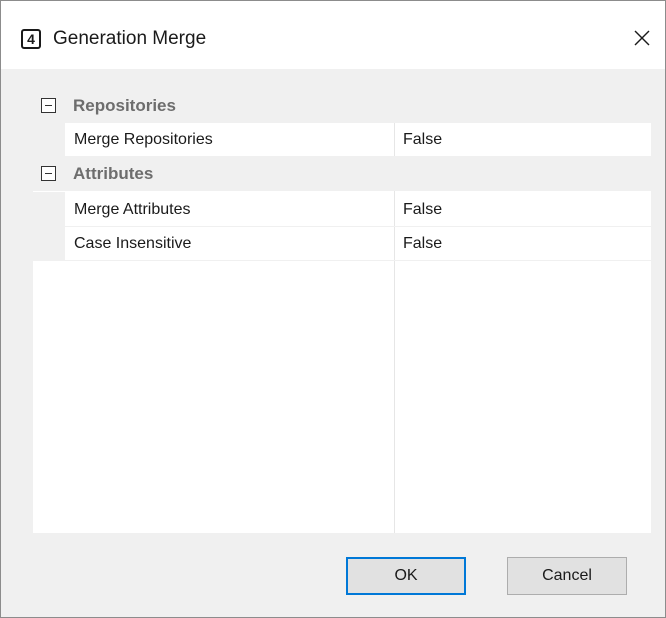  What do you see at coordinates (342, 139) in the screenshot?
I see `property-row-merge-repositories: Merge Repositories False` at bounding box center [342, 139].